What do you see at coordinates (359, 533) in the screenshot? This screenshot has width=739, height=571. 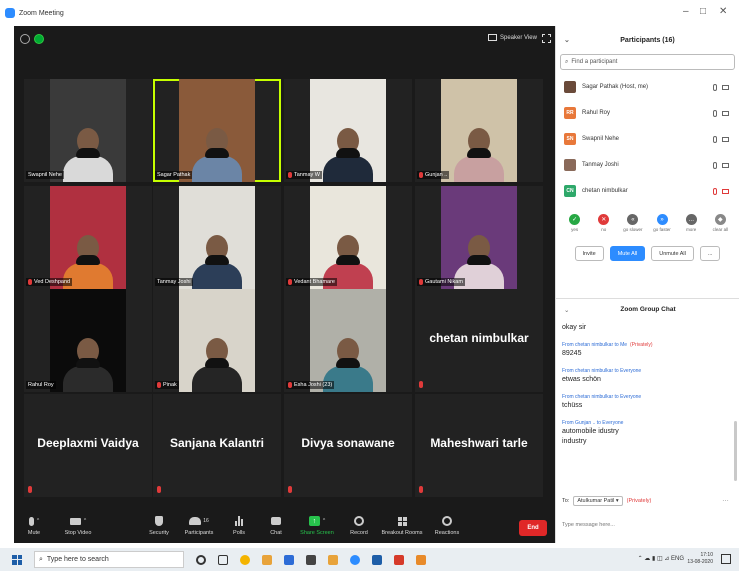 I see `record-label: Record` at bounding box center [359, 533].